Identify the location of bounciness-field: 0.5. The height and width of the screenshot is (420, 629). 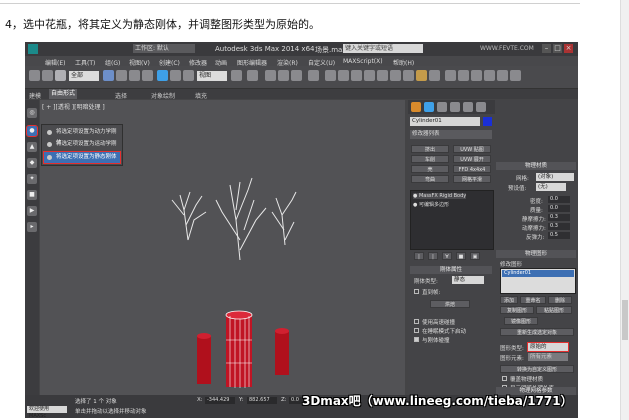
(559, 235).